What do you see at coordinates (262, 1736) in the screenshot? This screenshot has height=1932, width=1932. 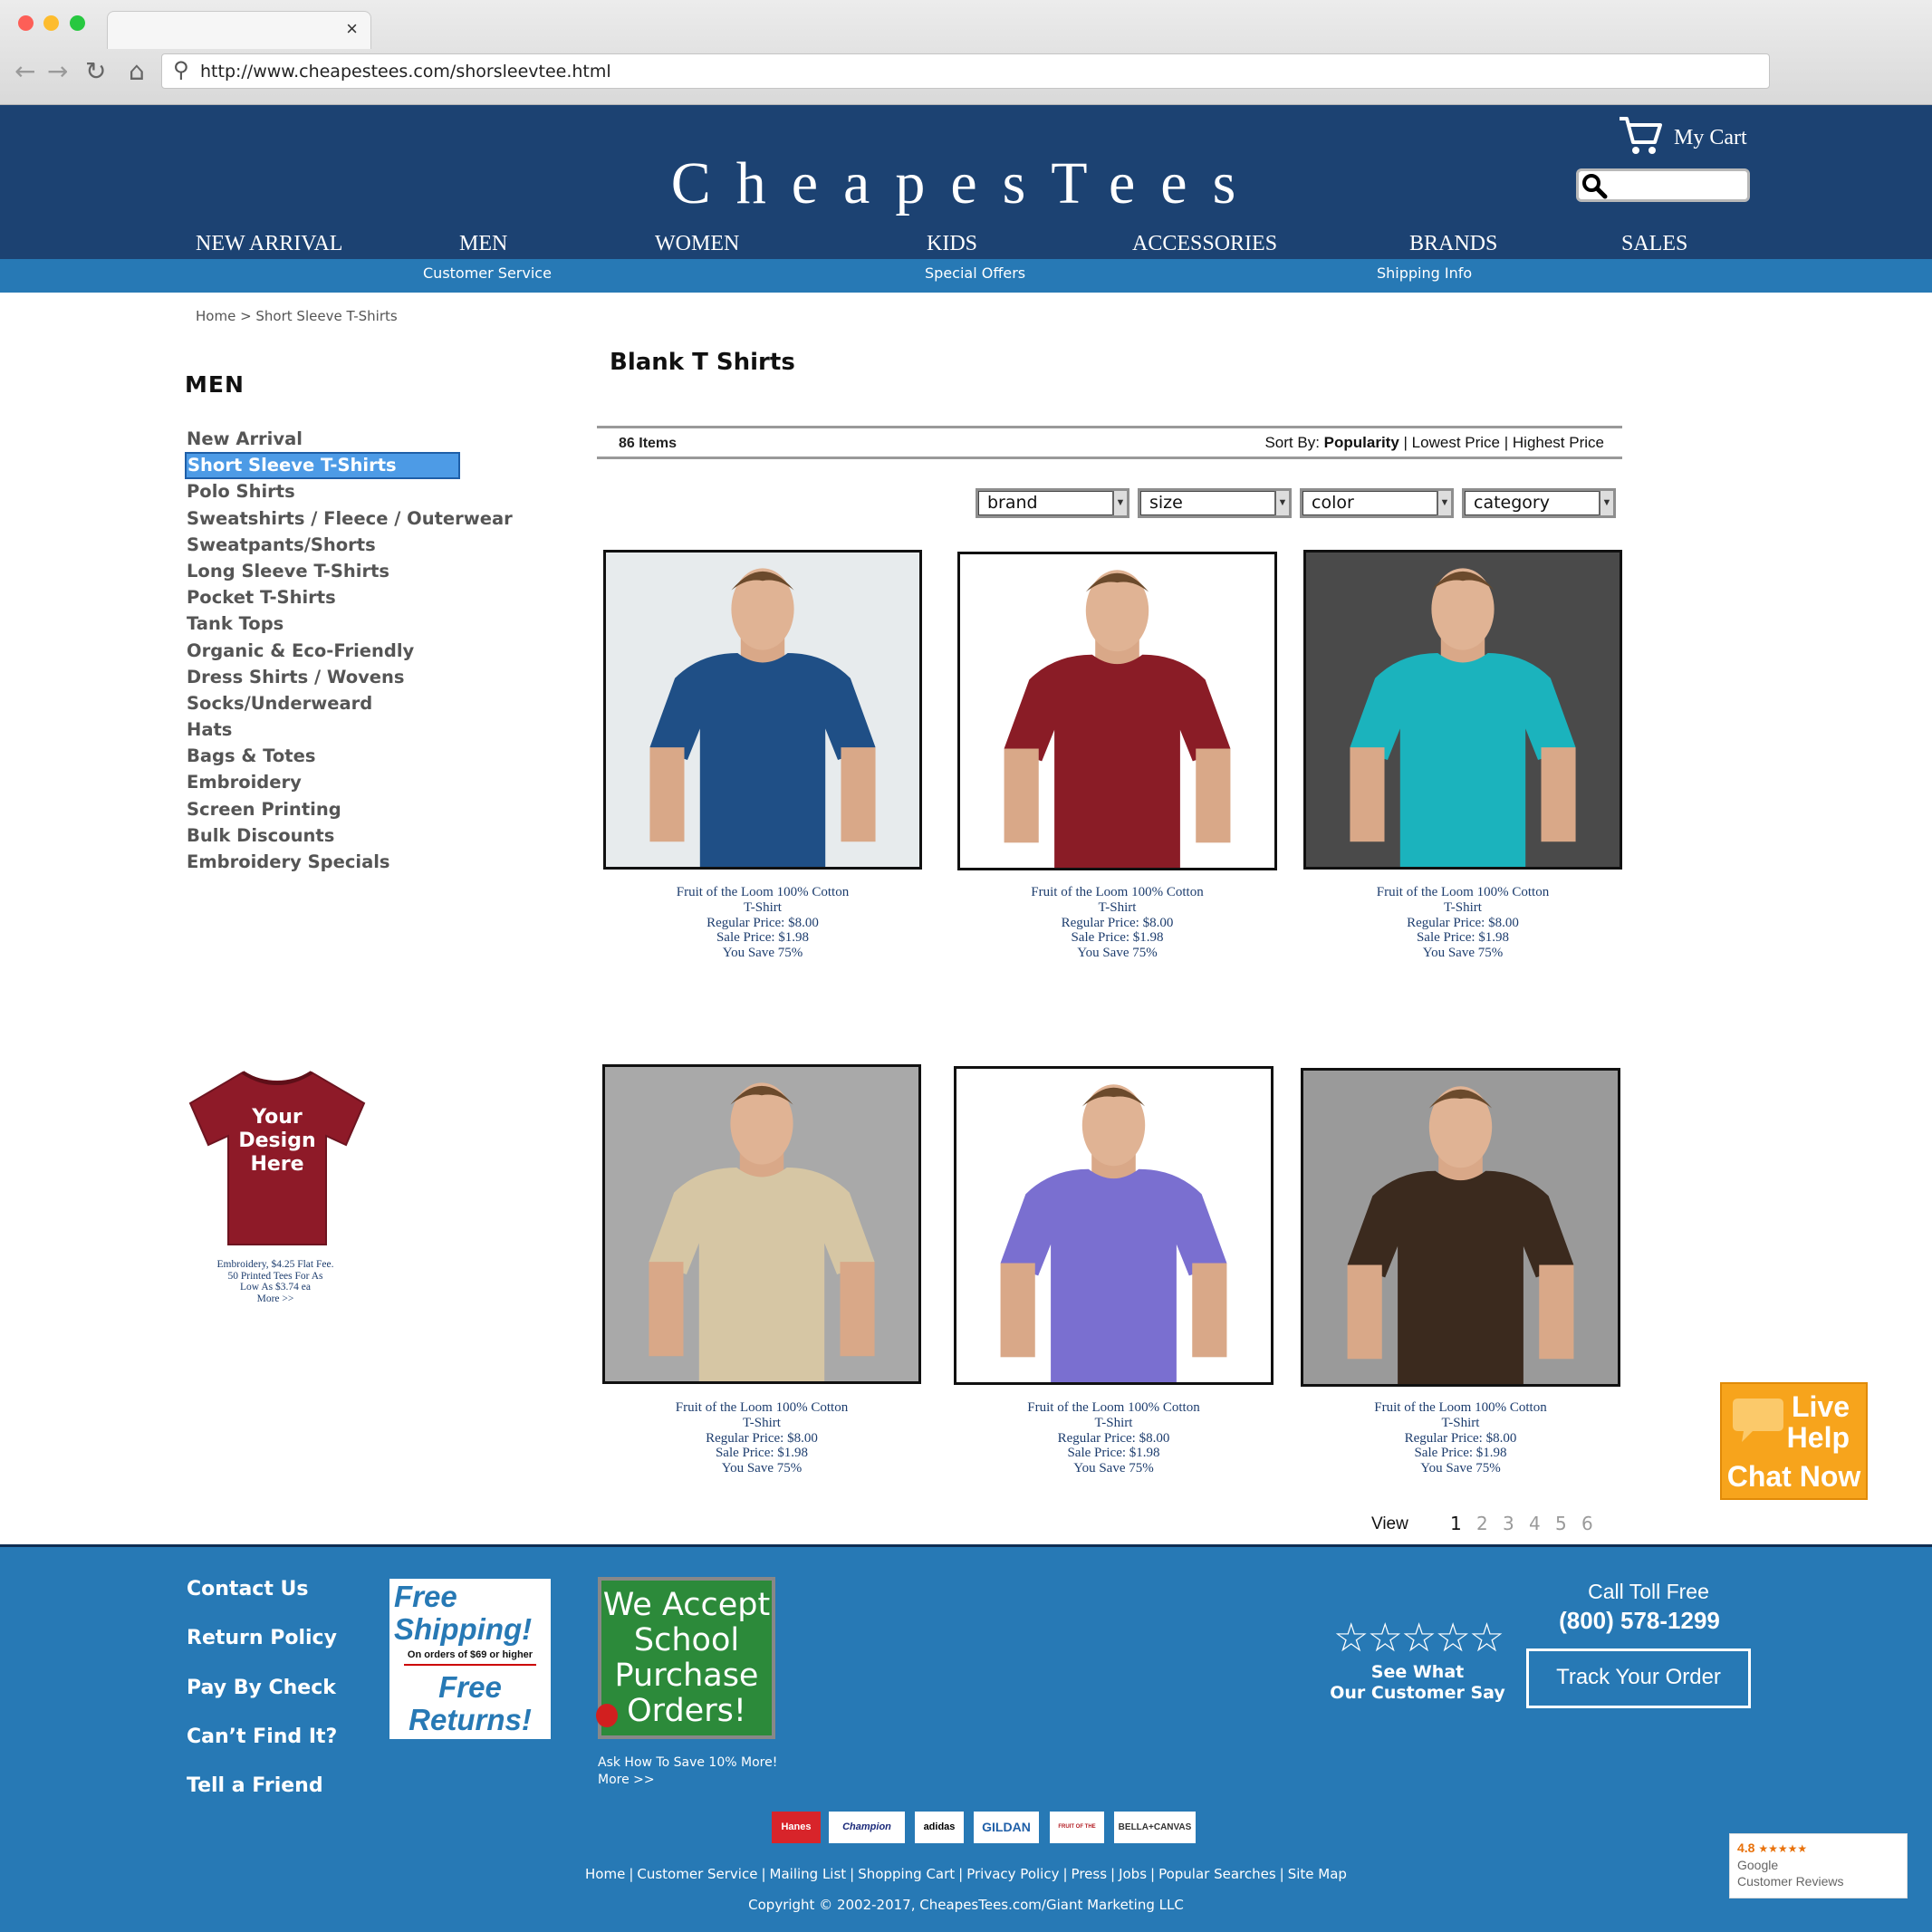 I see `footer-cant-find-it: Can’t Find It?` at bounding box center [262, 1736].